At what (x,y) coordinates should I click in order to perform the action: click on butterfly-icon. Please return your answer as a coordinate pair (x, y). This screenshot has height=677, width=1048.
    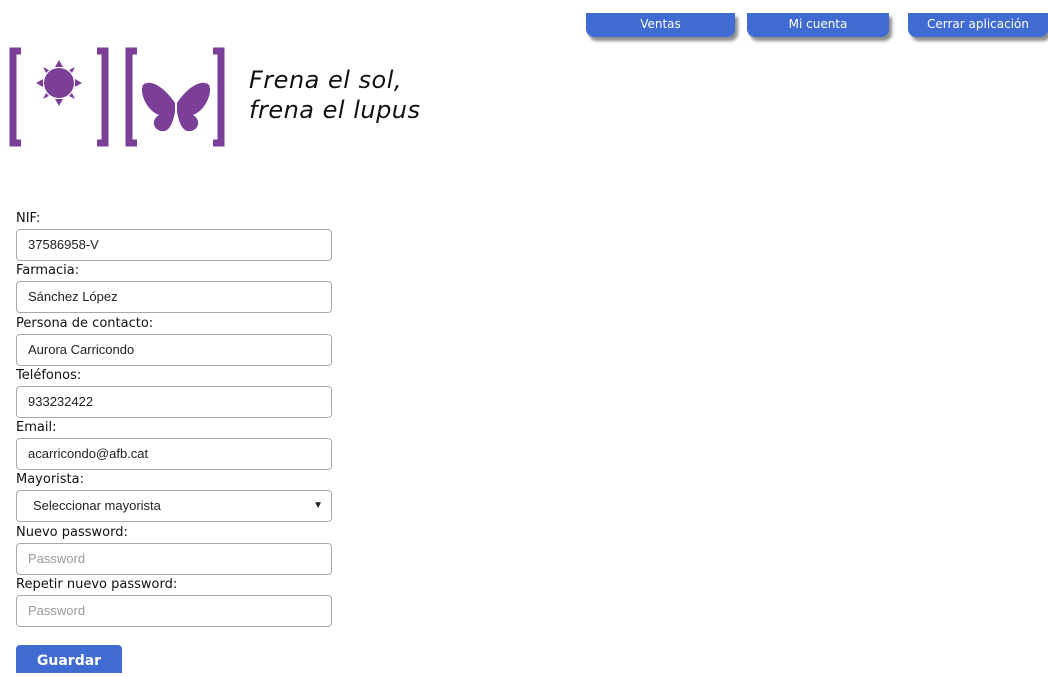
    Looking at the image, I should click on (176, 107).